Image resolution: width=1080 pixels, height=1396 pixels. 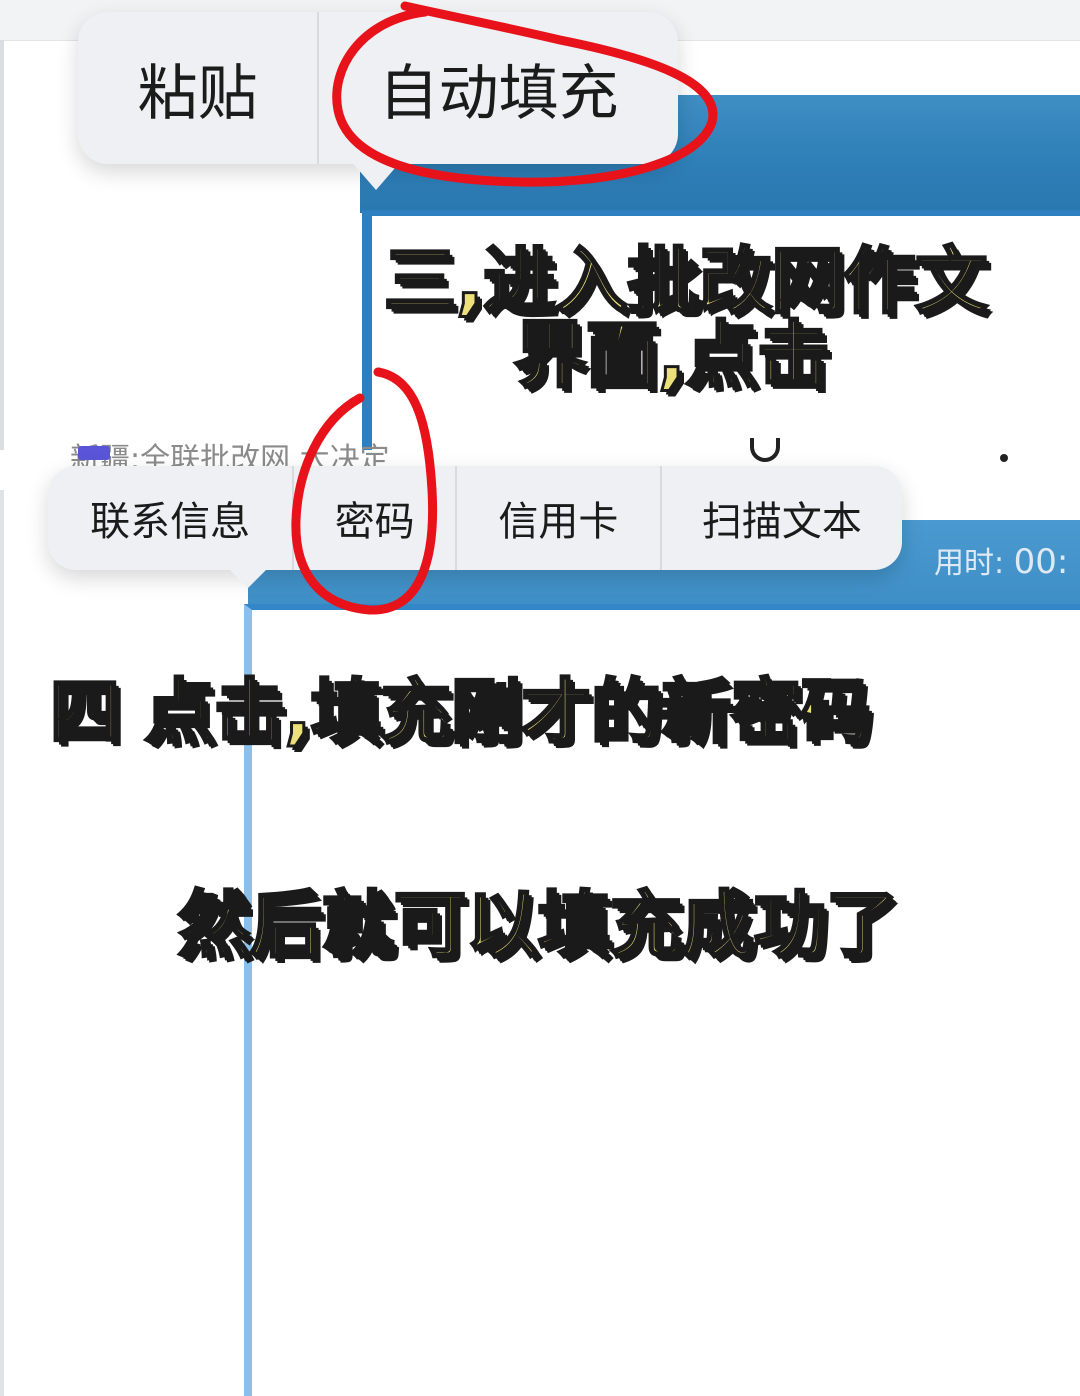 I want to click on autofill-button: 自动填充, so click(x=498, y=88).